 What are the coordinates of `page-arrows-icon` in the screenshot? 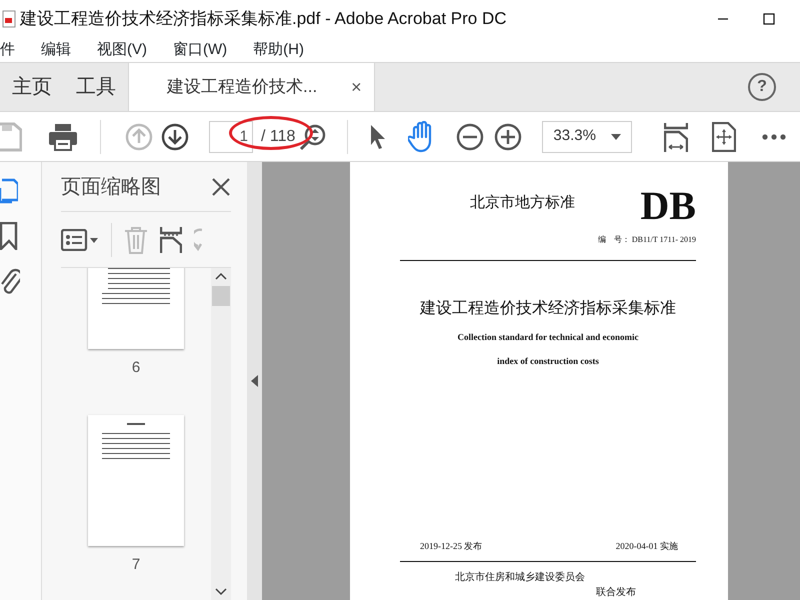 It's located at (724, 137).